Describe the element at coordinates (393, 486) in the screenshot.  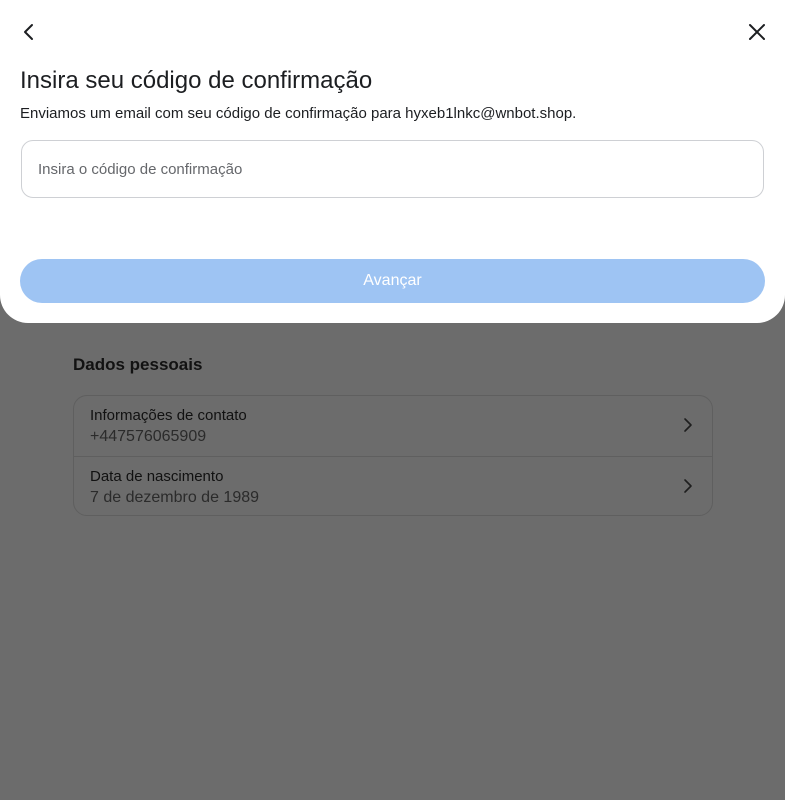
I see `birthdate-row: Data de nascimento 7 de dezembro de 1989` at that location.